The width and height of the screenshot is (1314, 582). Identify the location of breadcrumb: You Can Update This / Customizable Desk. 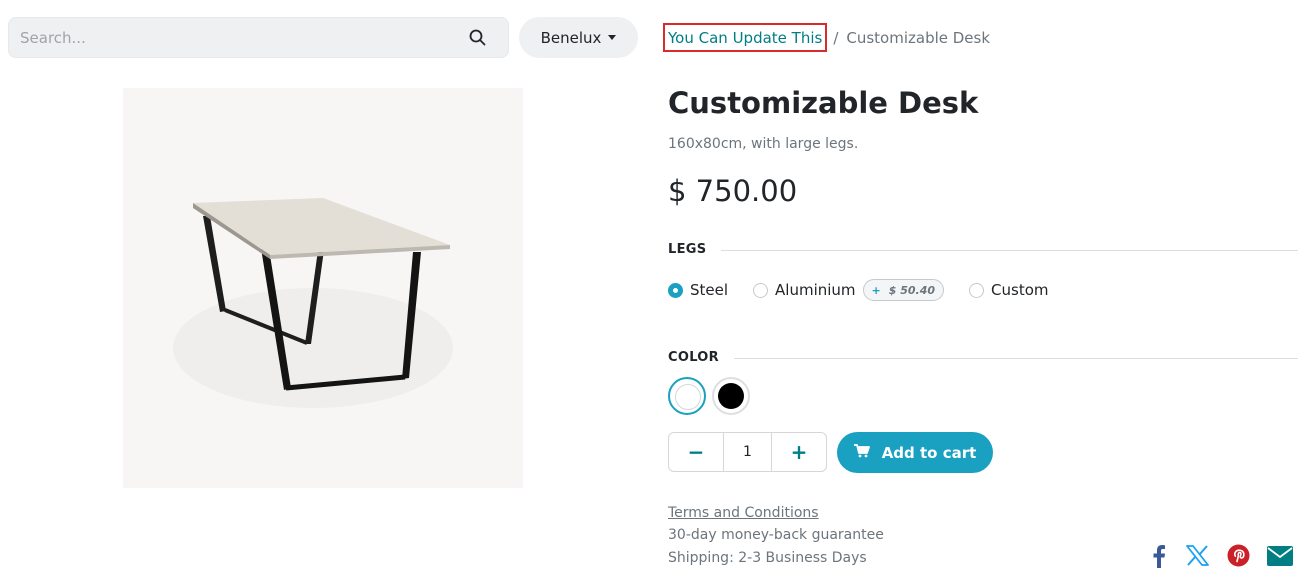
(826, 37).